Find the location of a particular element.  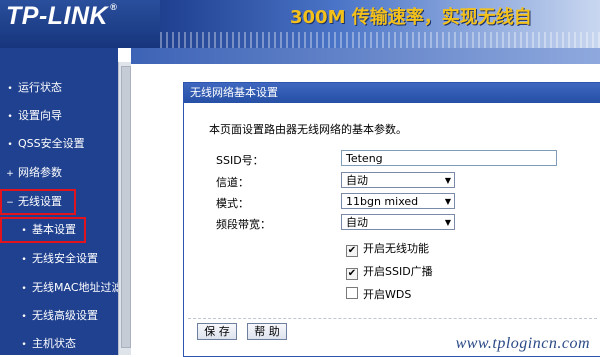

sidebar-item-label: 网络参数 is located at coordinates (40, 172).